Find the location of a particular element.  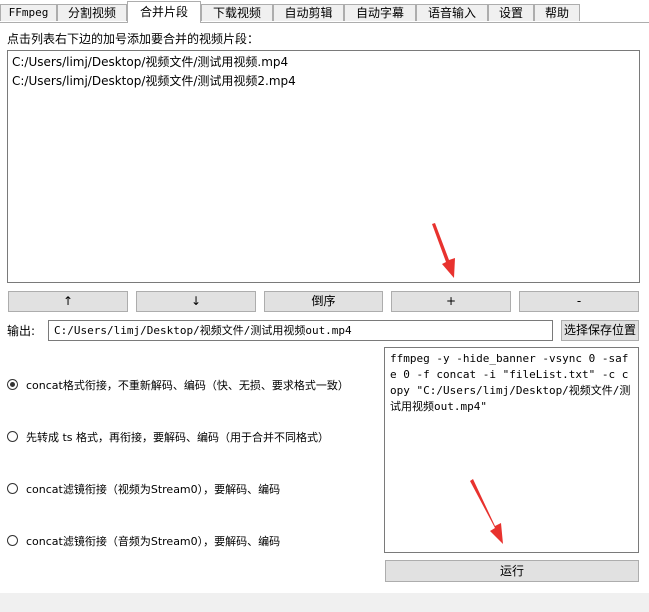

choose-save-location-button: 选择保存位置 is located at coordinates (600, 330).